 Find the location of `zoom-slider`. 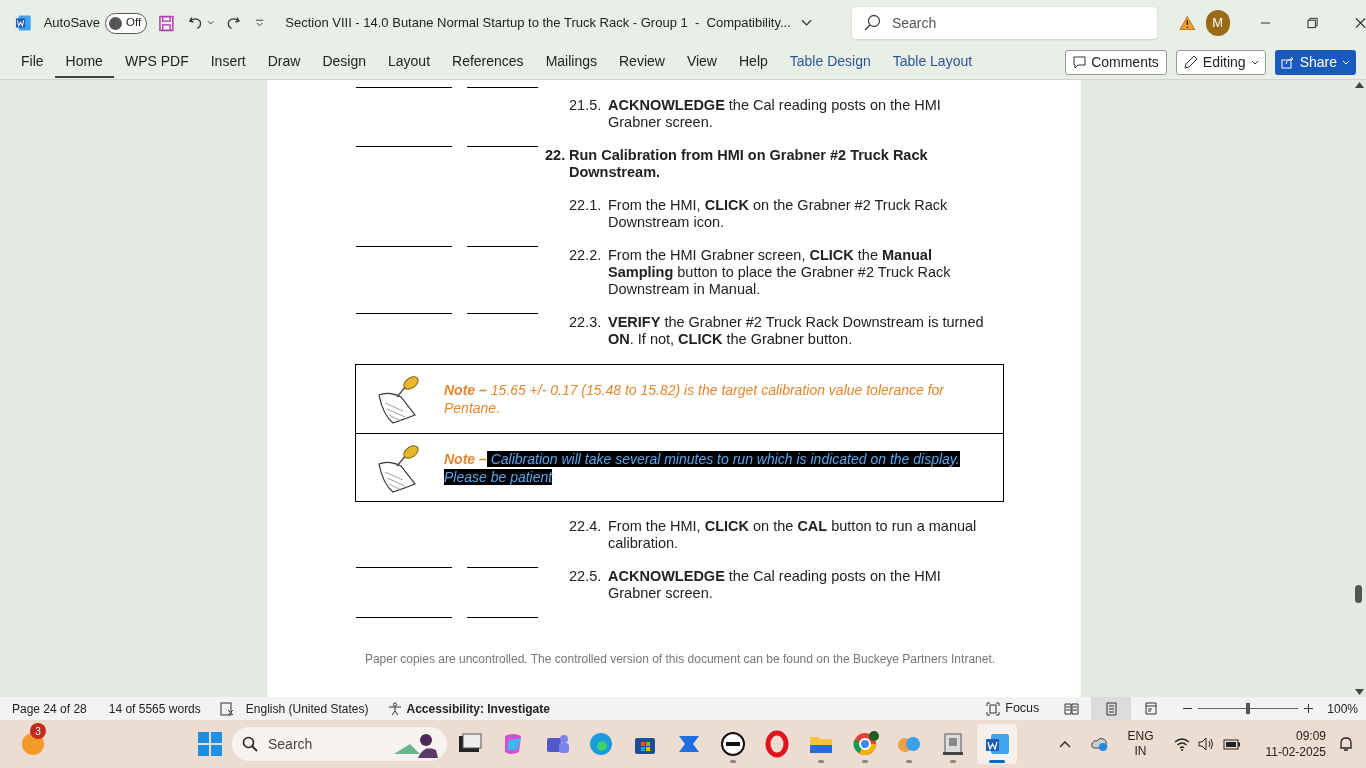

zoom-slider is located at coordinates (1248, 708).